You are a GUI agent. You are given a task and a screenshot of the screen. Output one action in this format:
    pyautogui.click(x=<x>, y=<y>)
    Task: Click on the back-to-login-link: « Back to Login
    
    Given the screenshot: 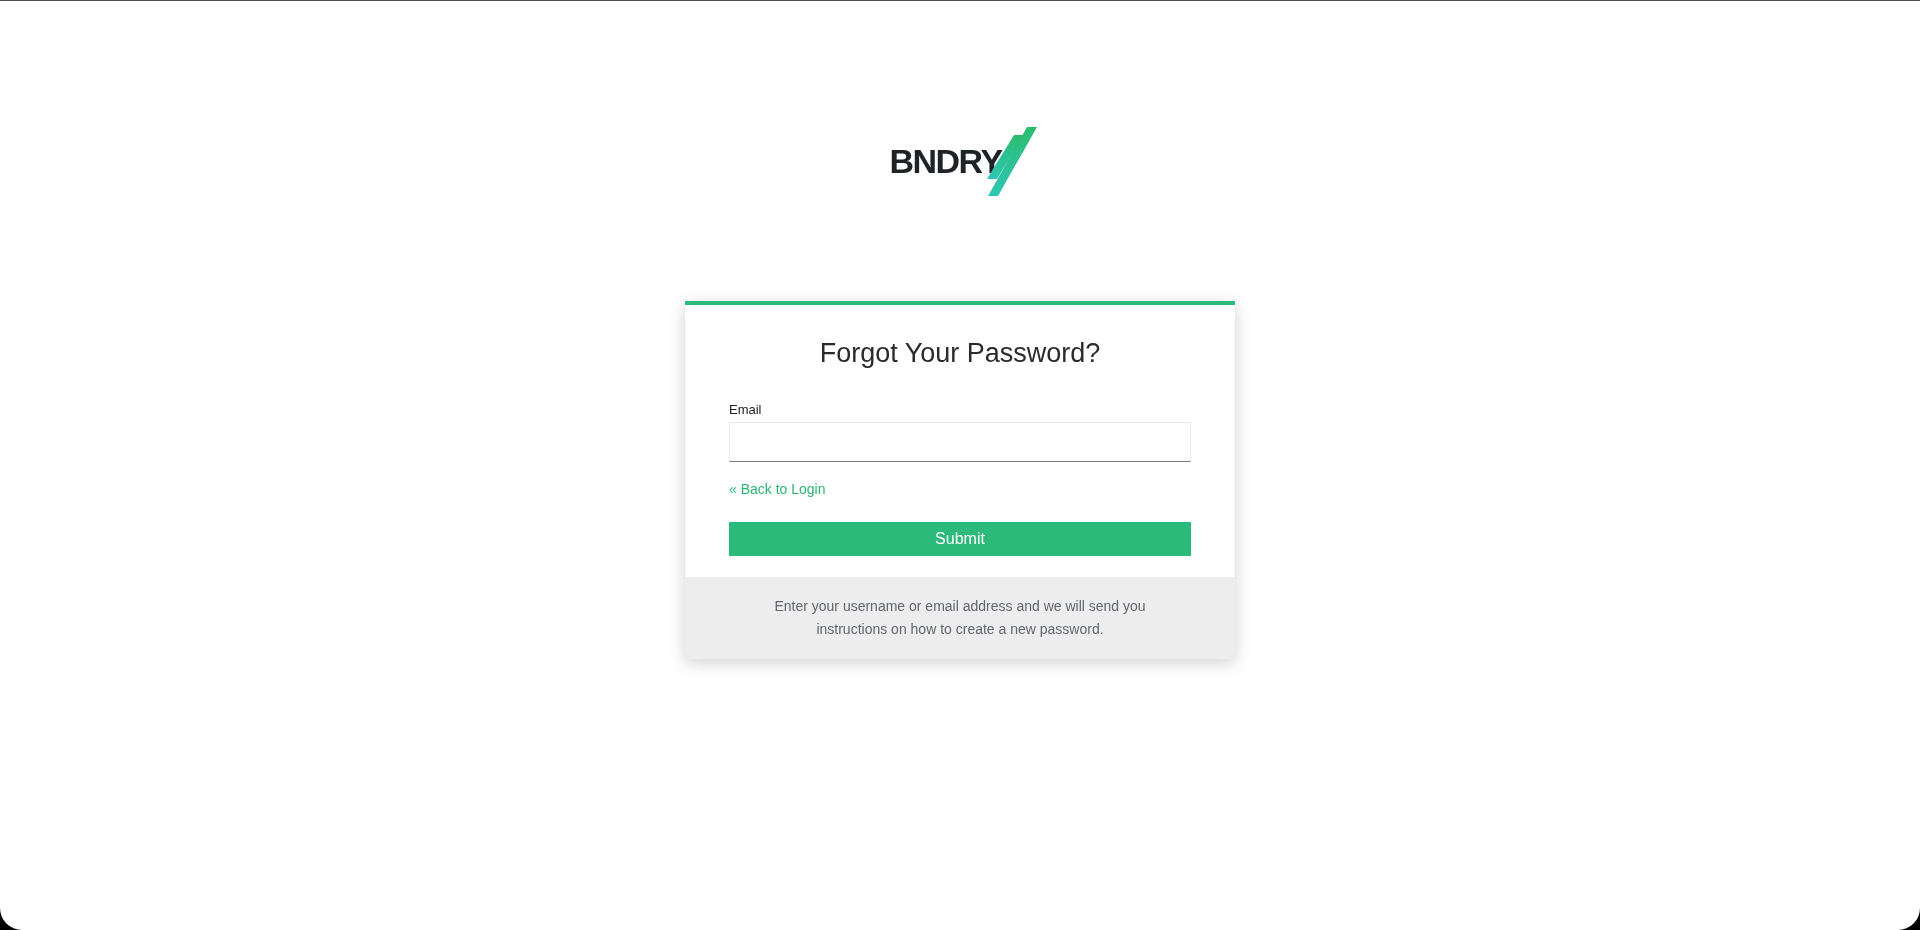 What is the action you would take?
    pyautogui.click(x=777, y=489)
    